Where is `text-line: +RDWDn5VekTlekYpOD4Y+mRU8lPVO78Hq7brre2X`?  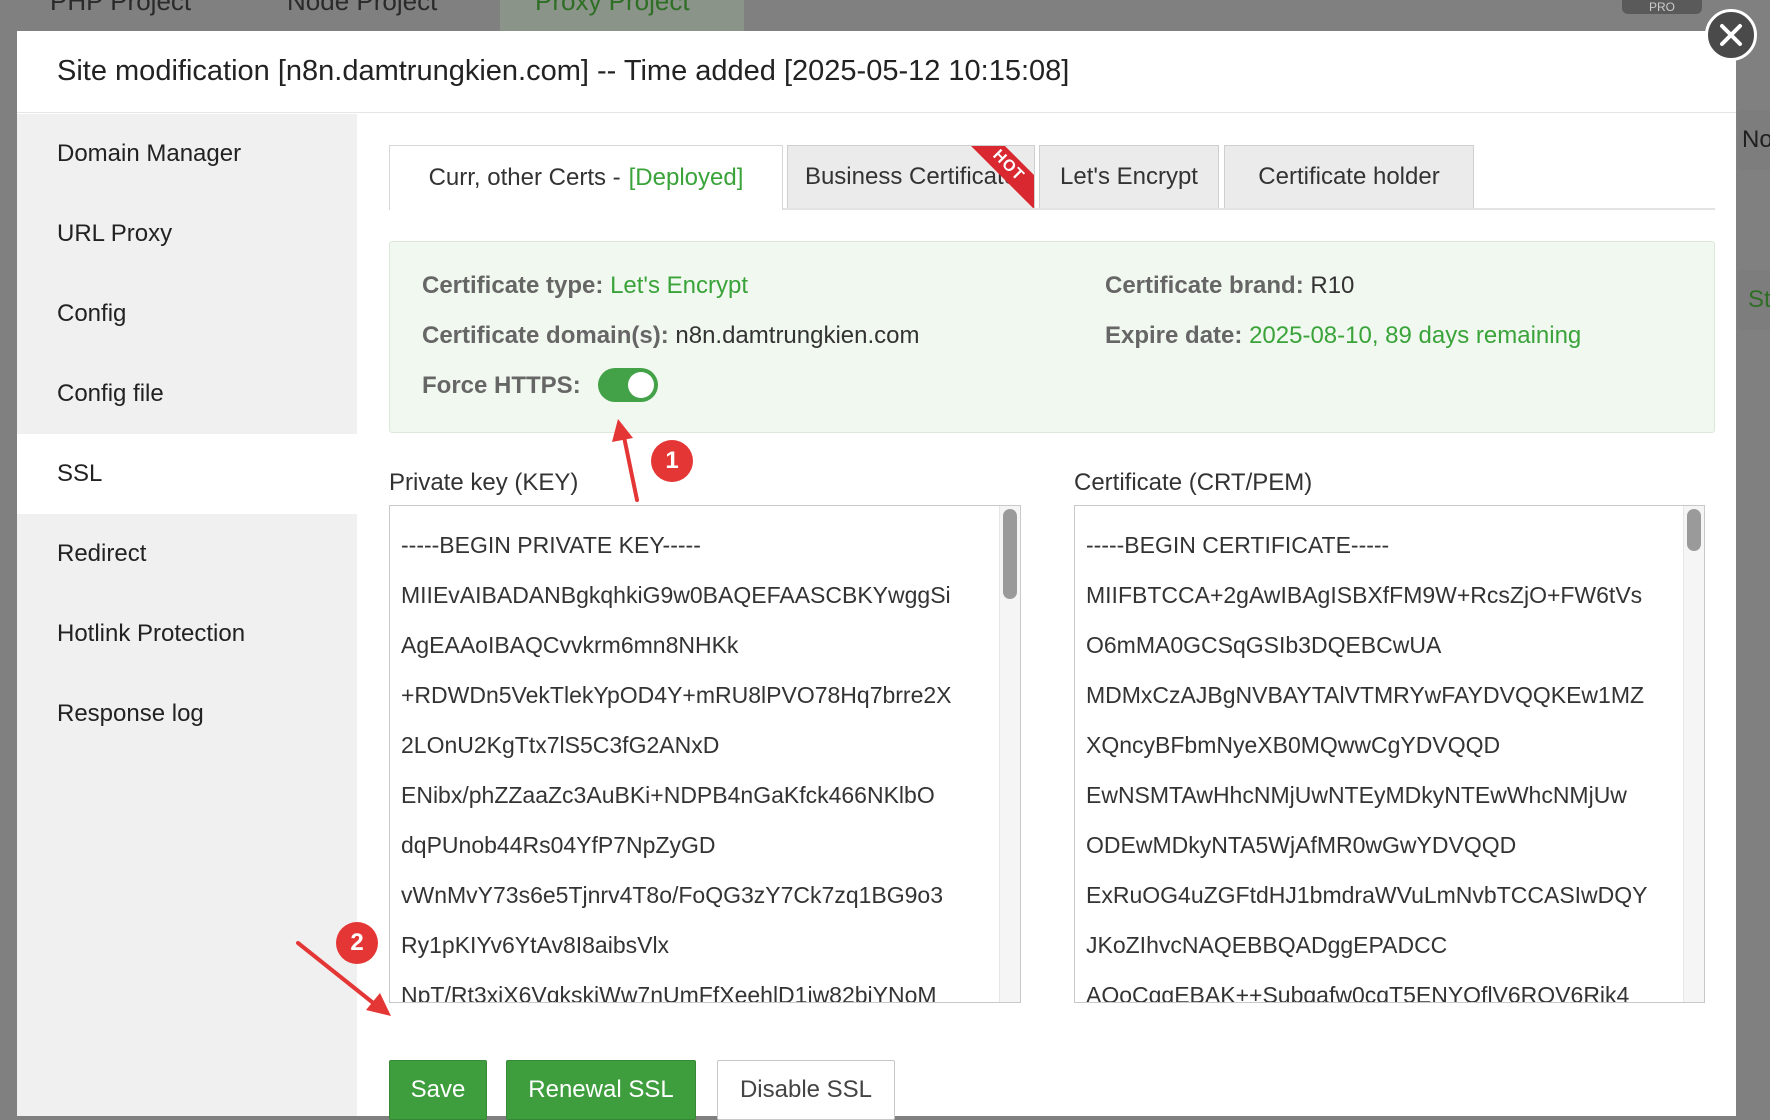
text-line: +RDWDn5VekTlekYpOD4Y+mRU8lPVO78Hq7brre2X is located at coordinates (676, 695).